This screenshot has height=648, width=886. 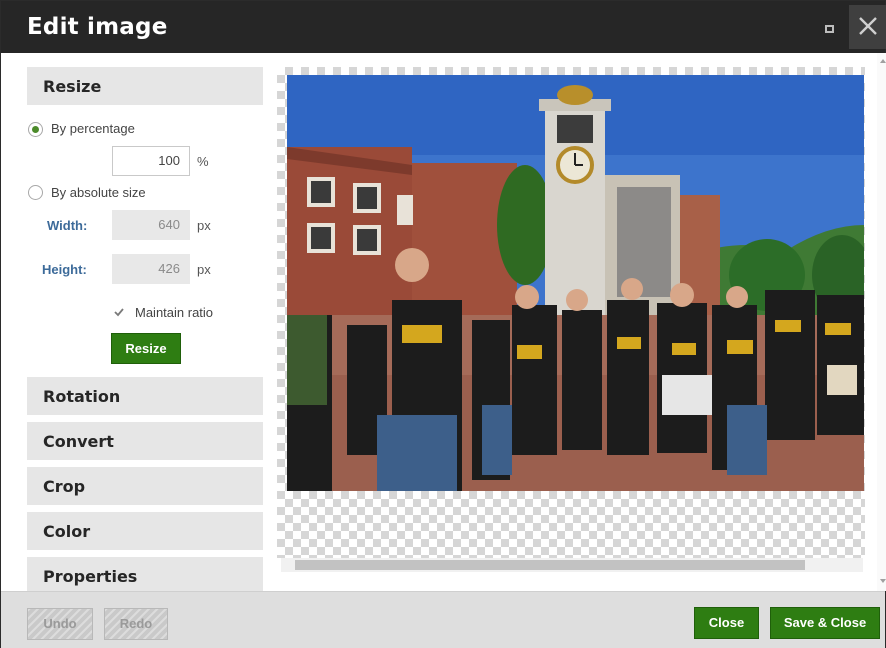 What do you see at coordinates (550, 565) in the screenshot?
I see `horizontal-scroll-thumb` at bounding box center [550, 565].